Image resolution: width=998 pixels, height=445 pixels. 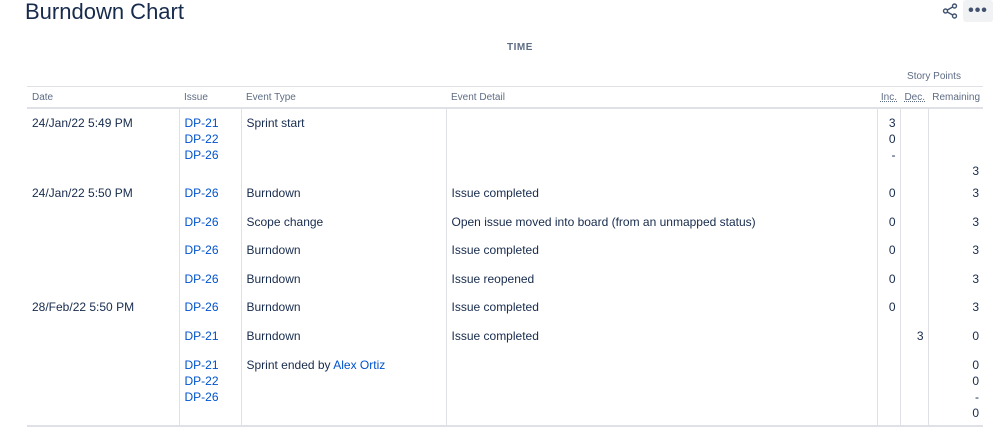 What do you see at coordinates (956, 97) in the screenshot?
I see `column-header-remaining: Remaining` at bounding box center [956, 97].